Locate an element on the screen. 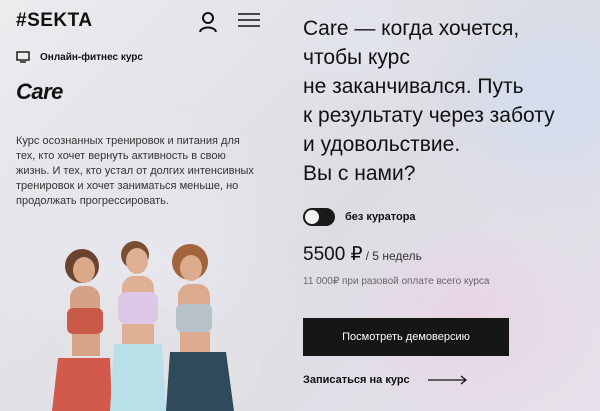  course-type: Онлайн-фитнес курс is located at coordinates (79, 57).